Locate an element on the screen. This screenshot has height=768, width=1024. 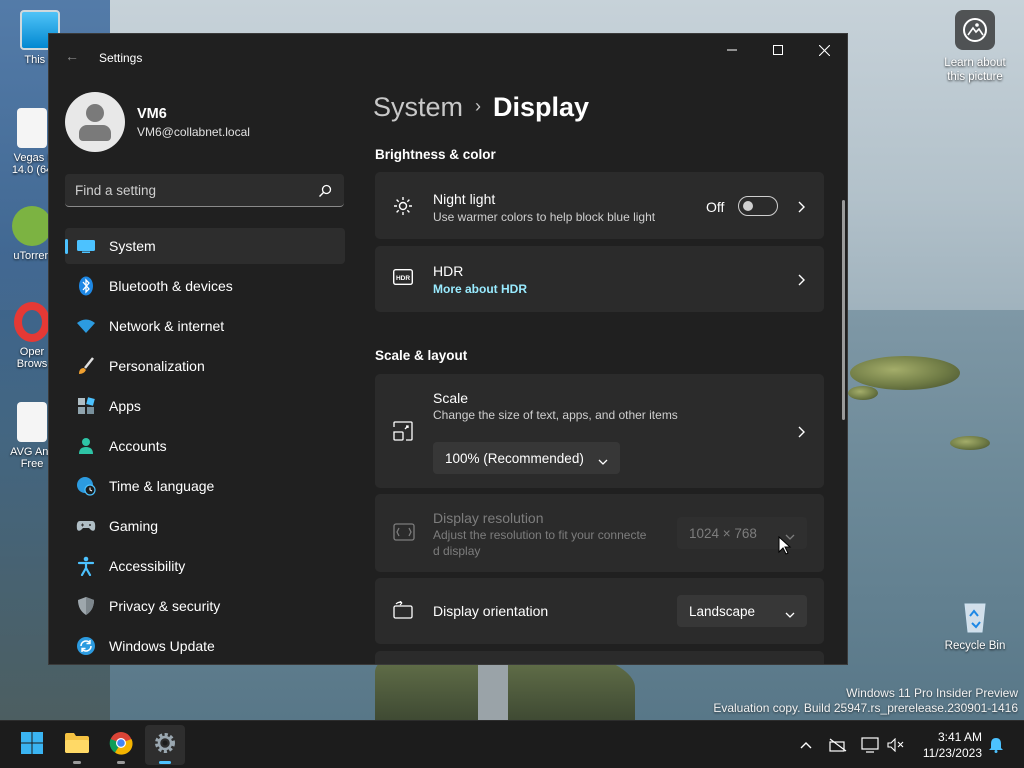
resolution-icon is located at coordinates (404, 533).